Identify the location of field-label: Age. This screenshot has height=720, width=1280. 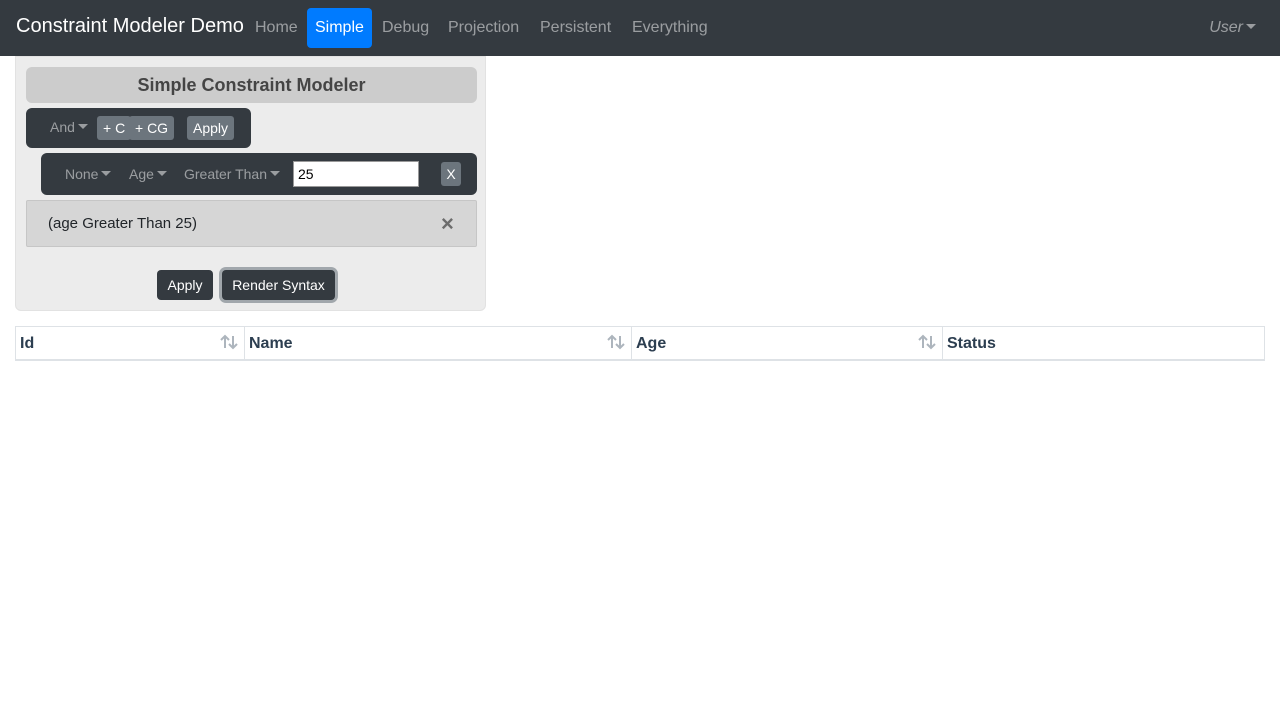
(141, 174).